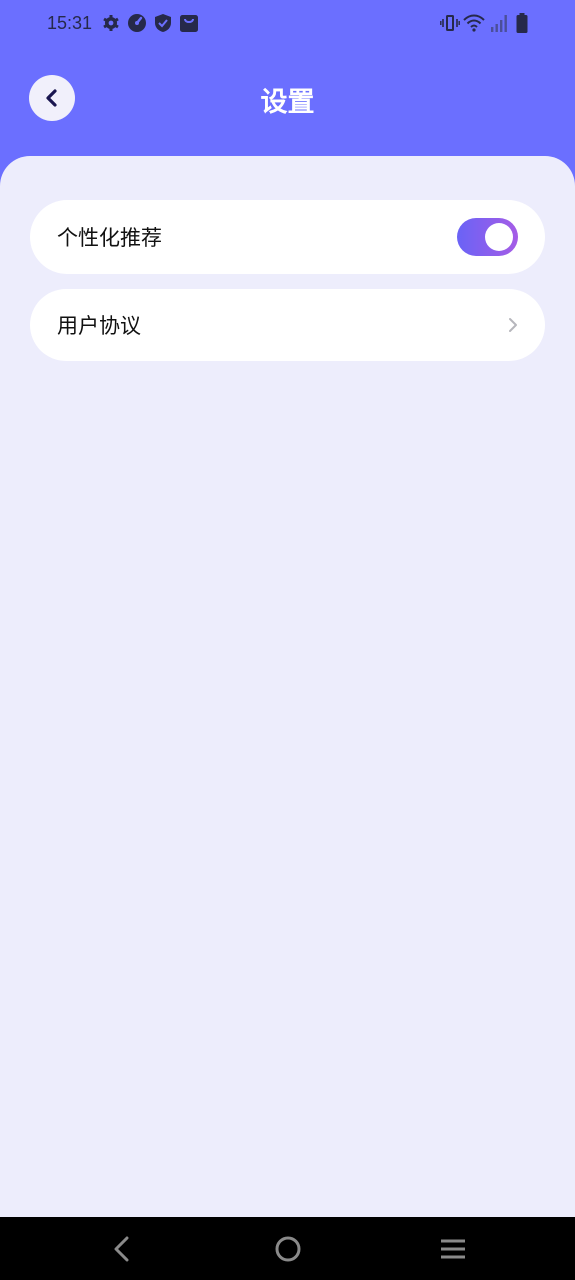 The image size is (575, 1280). I want to click on data-saver-icon, so click(137, 23).